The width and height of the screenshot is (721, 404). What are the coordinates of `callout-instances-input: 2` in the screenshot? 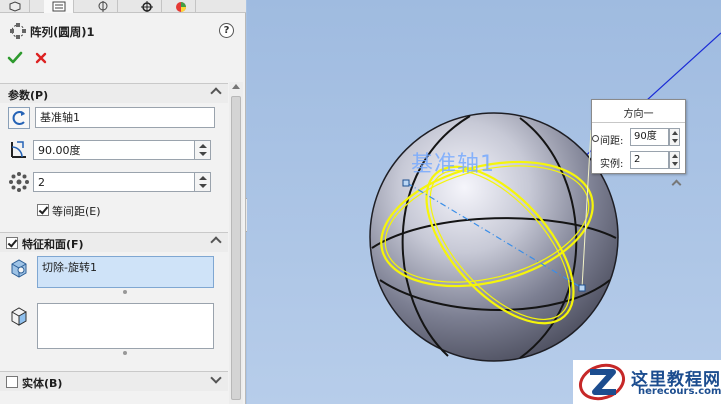 It's located at (649, 160).